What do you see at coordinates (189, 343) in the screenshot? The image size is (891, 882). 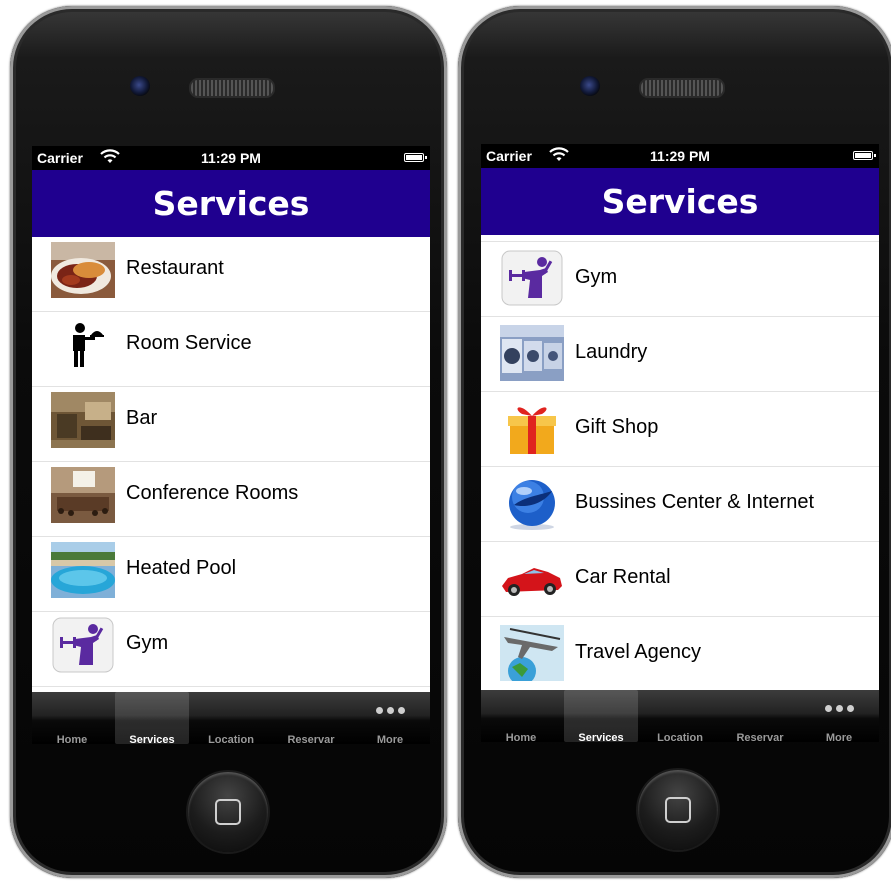 I see `list-item-label: Room Service` at bounding box center [189, 343].